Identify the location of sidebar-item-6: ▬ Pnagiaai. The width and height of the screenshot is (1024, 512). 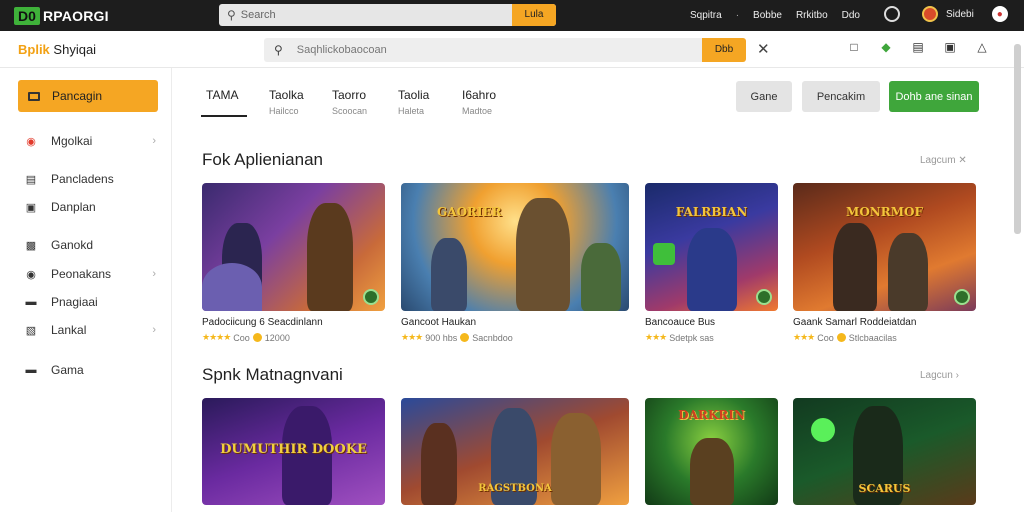
(90, 302).